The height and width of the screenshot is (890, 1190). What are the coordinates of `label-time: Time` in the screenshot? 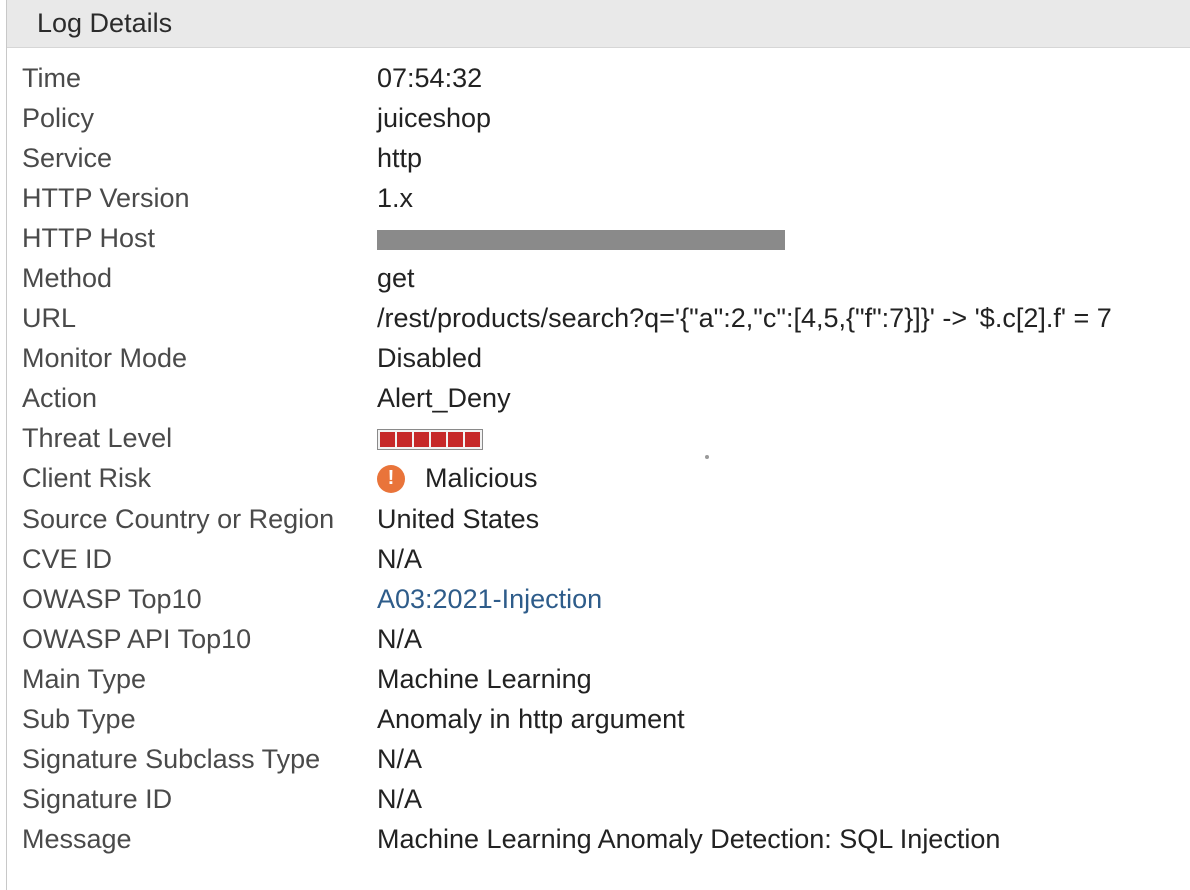 It's located at (51, 77).